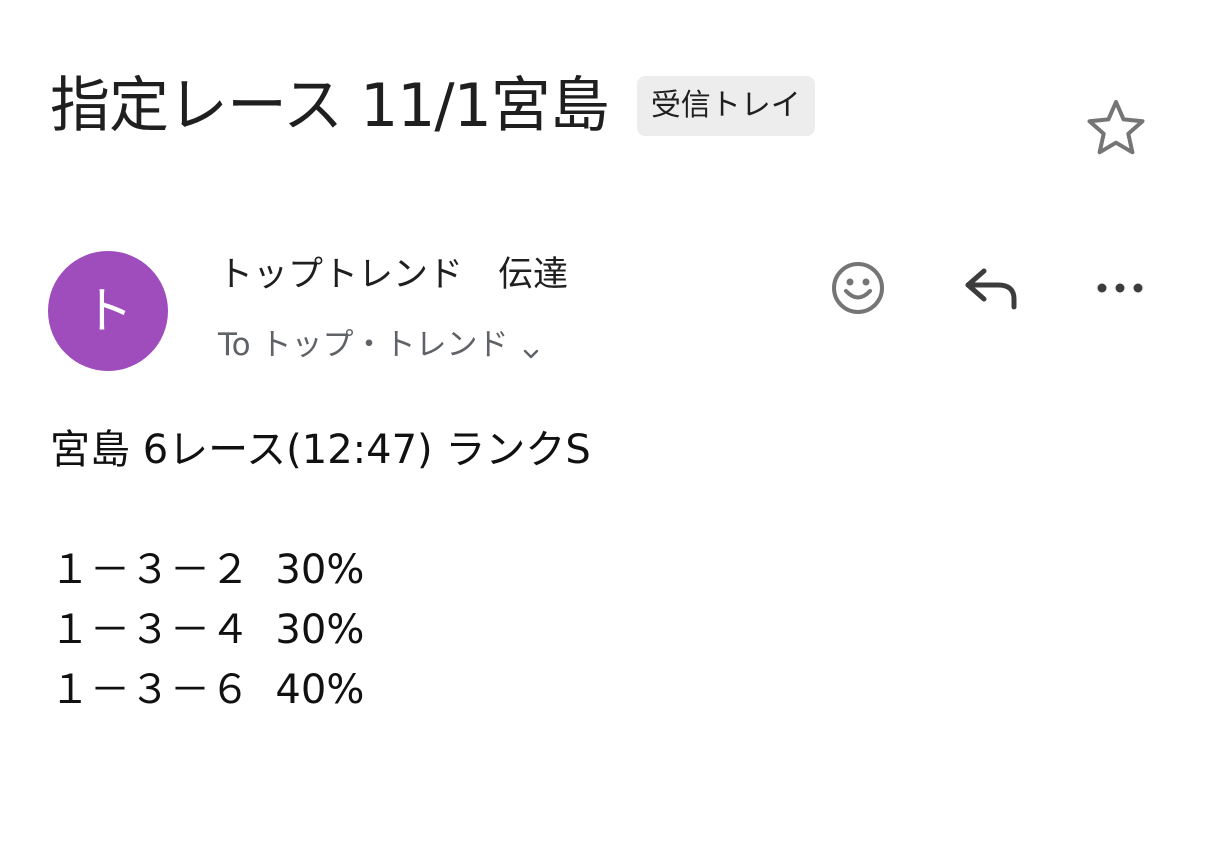 The image size is (1206, 857). I want to click on smile-icon, so click(858, 288).